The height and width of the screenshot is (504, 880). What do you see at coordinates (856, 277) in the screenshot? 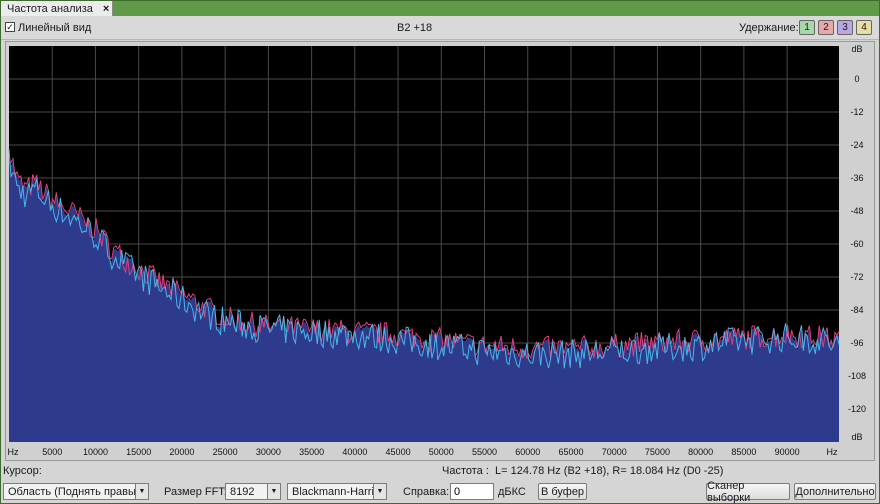
I see `y-tick-label: -72` at bounding box center [856, 277].